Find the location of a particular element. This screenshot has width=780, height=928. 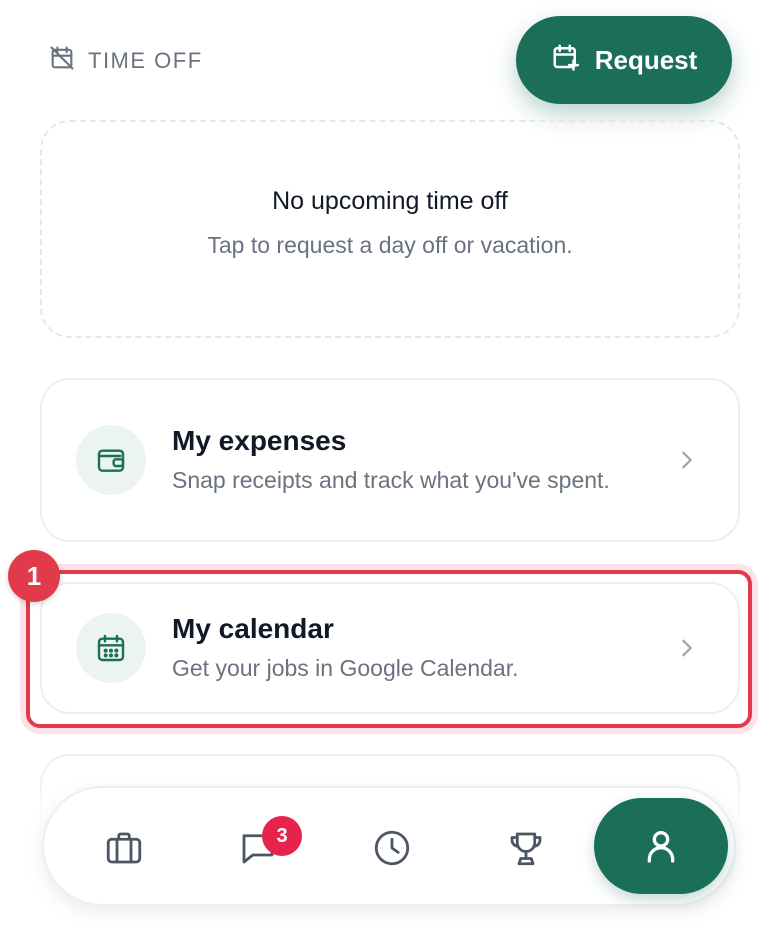

calendar-plus-icon is located at coordinates (566, 60).